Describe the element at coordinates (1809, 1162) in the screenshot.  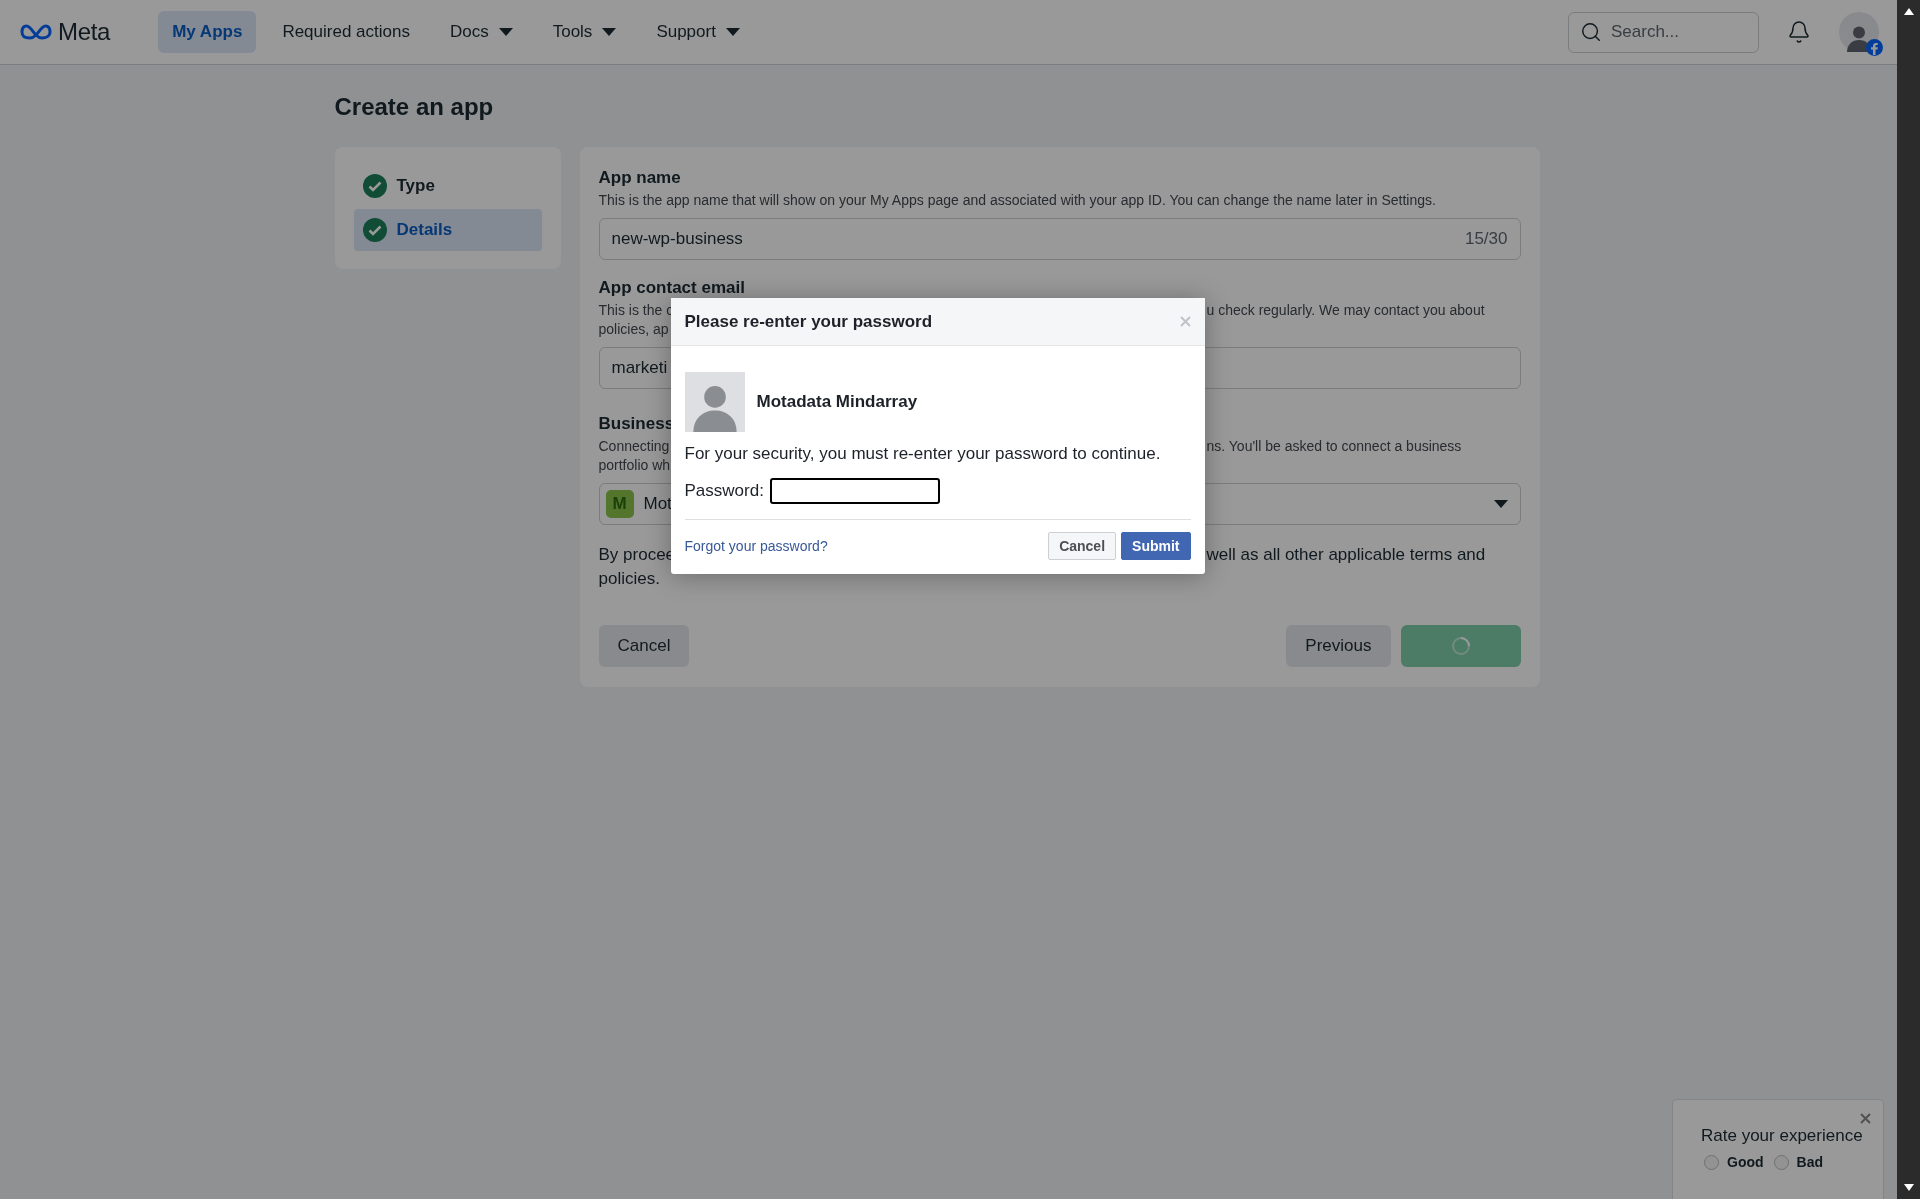
I see `radio-label: Bad` at that location.